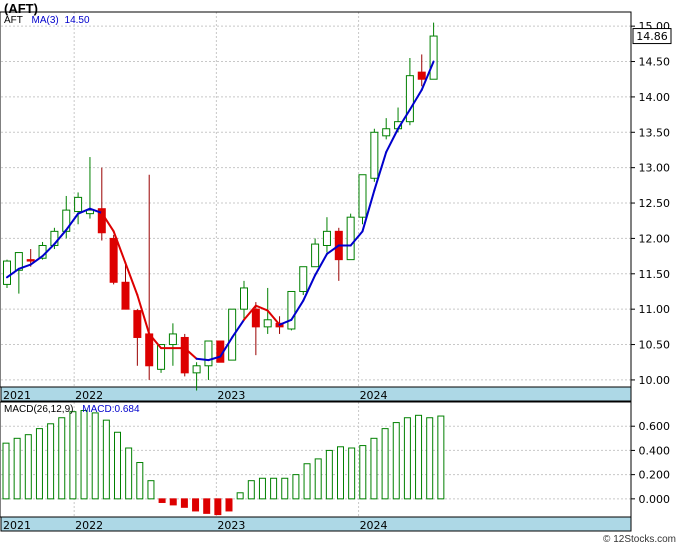 This screenshot has width=680, height=546. I want to click on macd-x-tick-label: 2024, so click(374, 525).